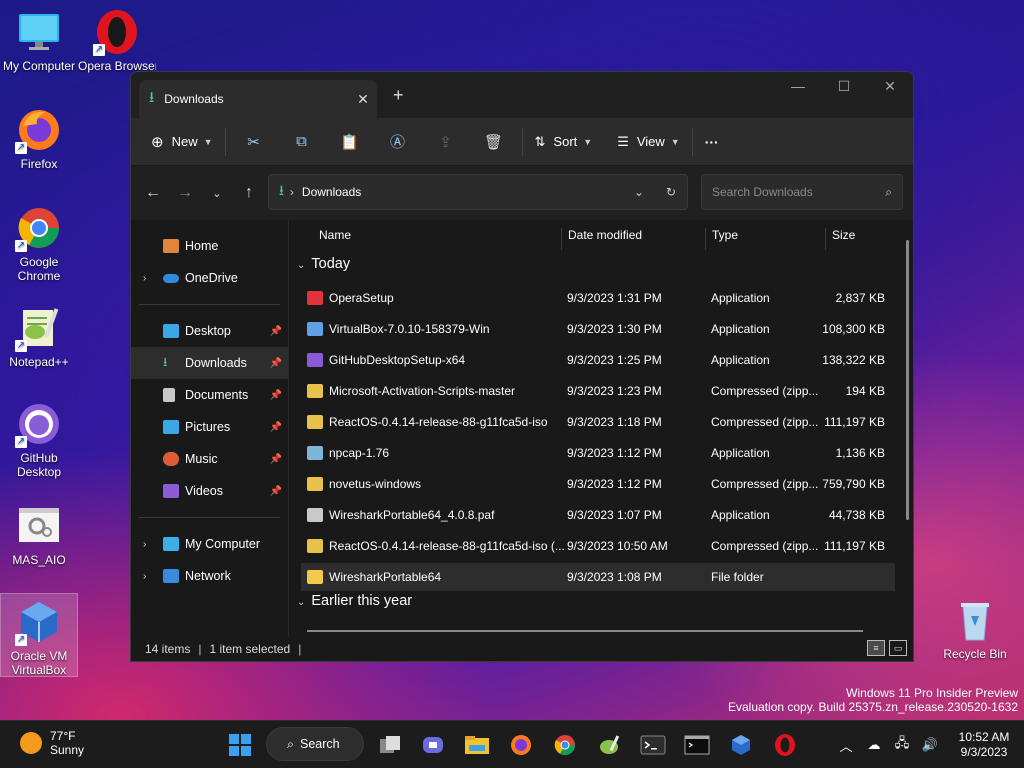  Describe the element at coordinates (209, 491) in the screenshot. I see `sidebar-item-videos: Videos 📌` at that location.